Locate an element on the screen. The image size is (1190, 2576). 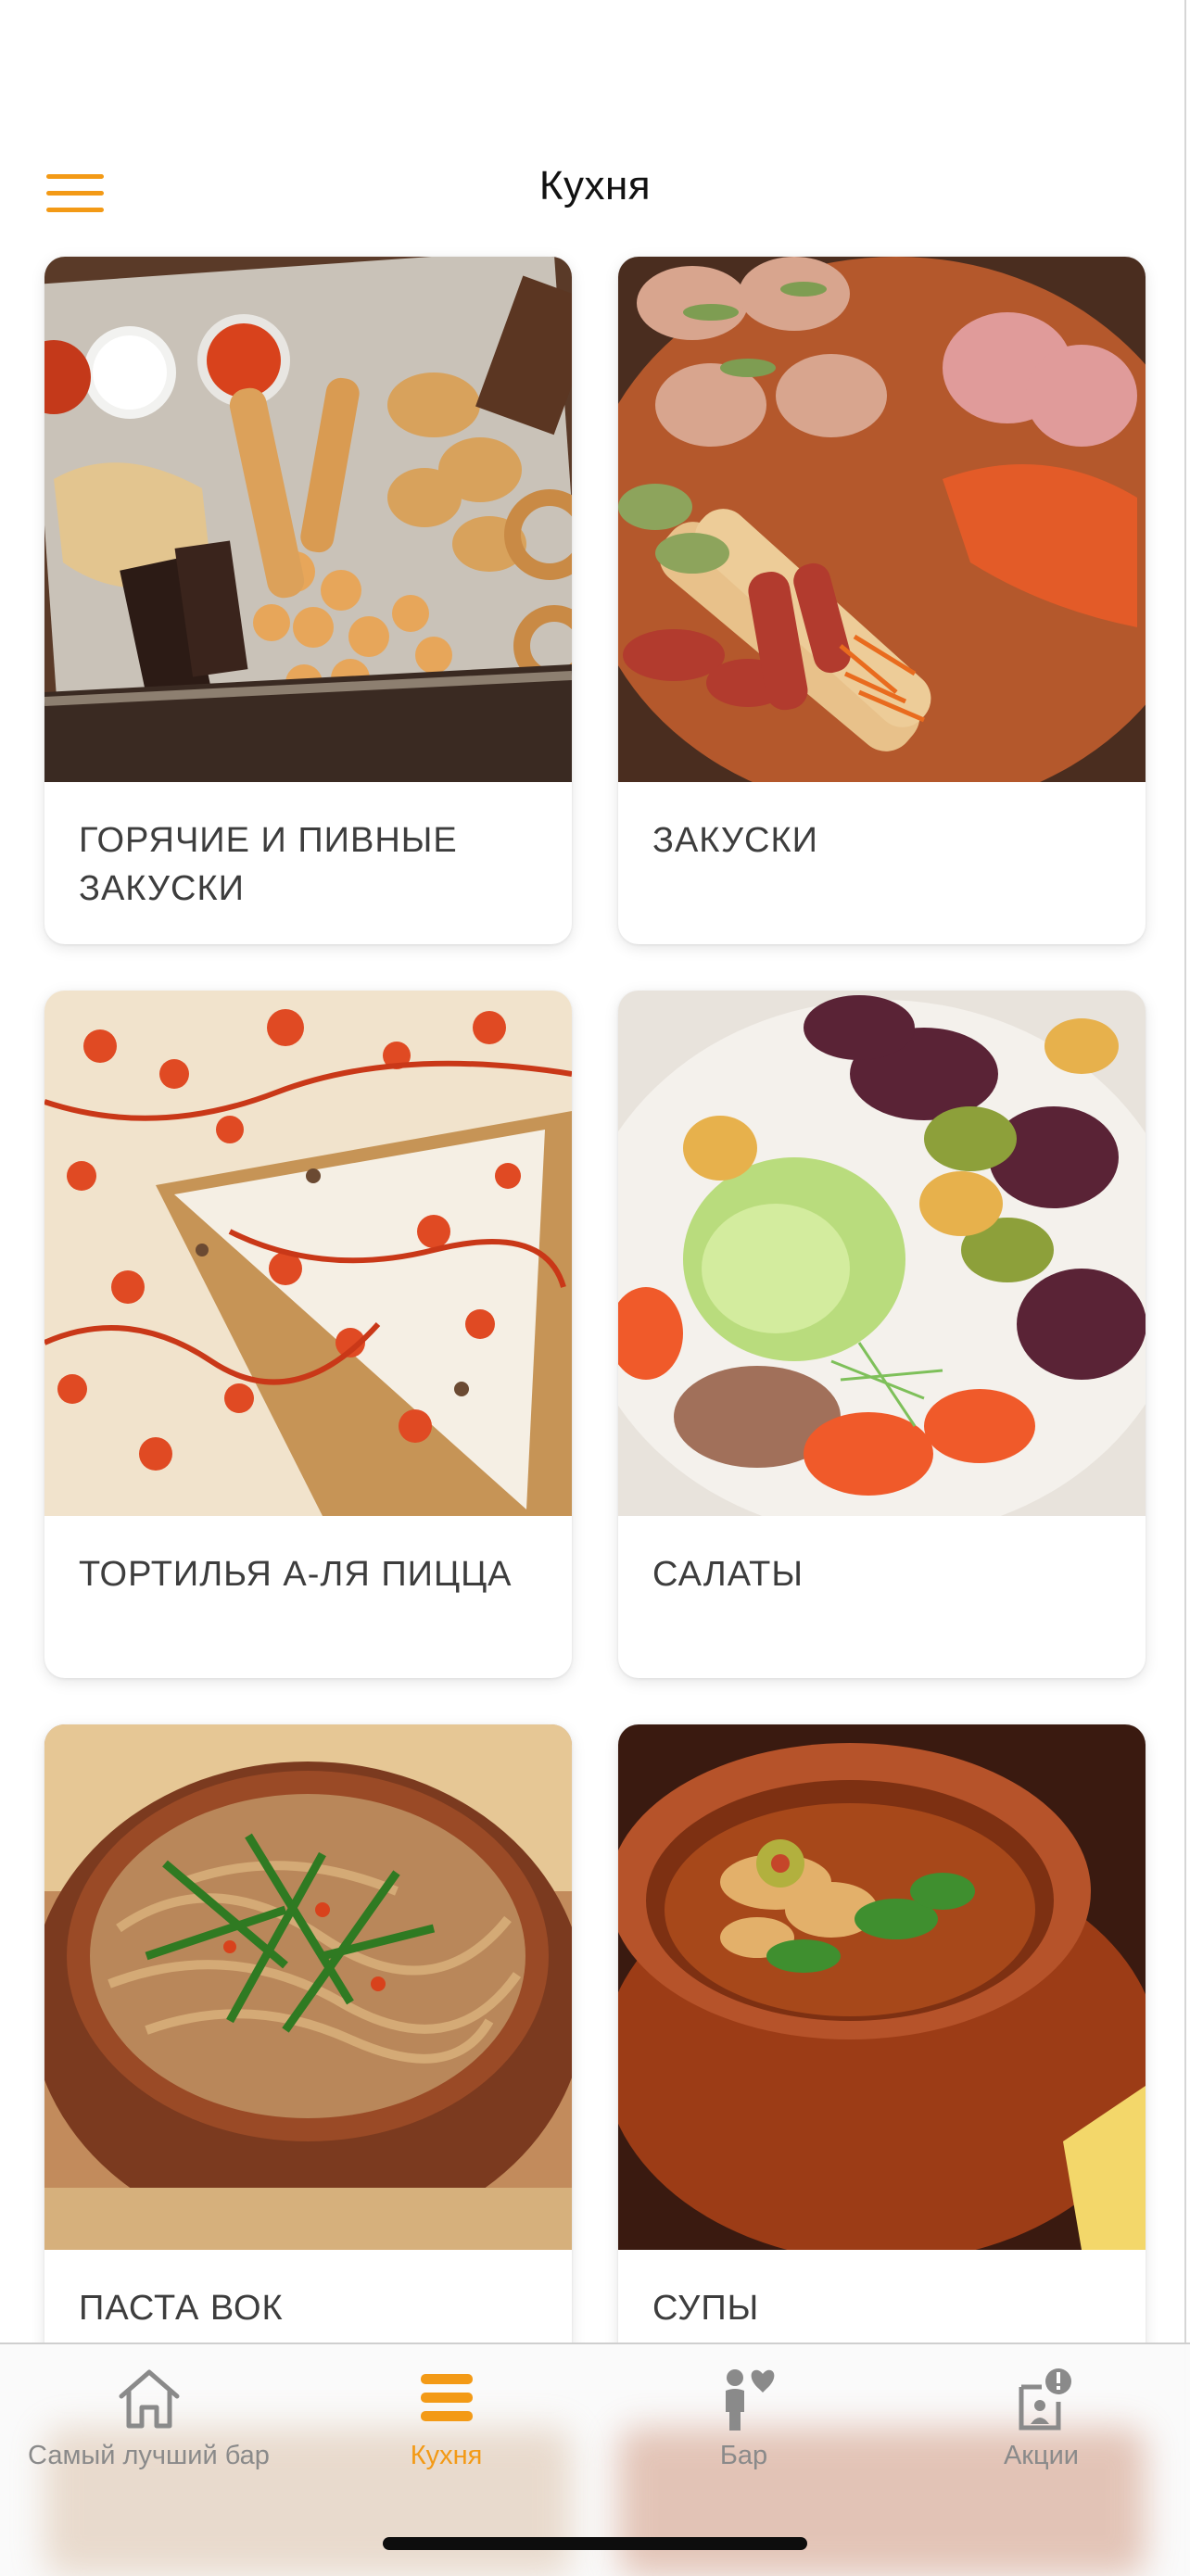
category-card-soups: СУПЫ is located at coordinates (882, 2068).